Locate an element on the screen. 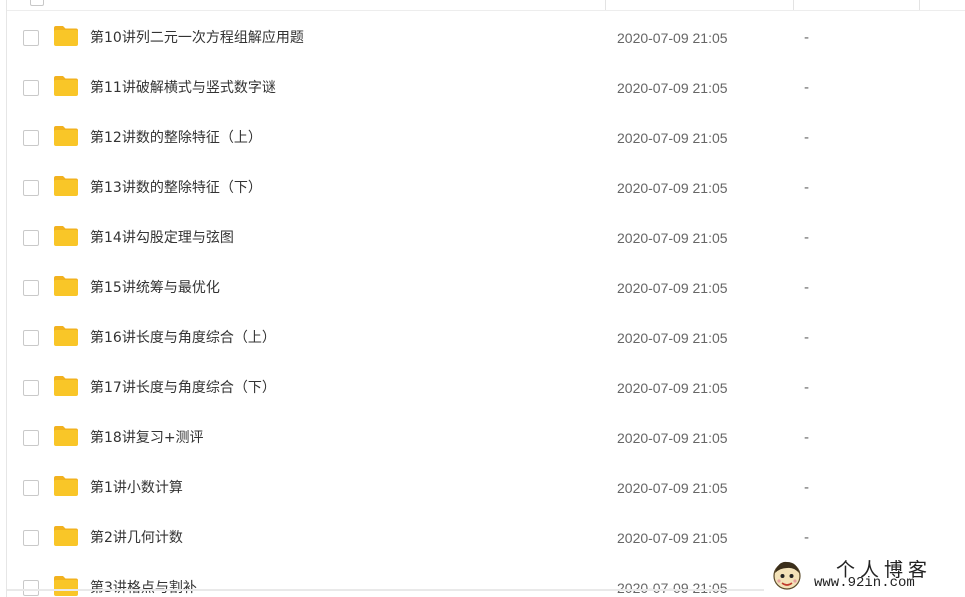  file-name: 第3讲格点与割补 is located at coordinates (143, 587).